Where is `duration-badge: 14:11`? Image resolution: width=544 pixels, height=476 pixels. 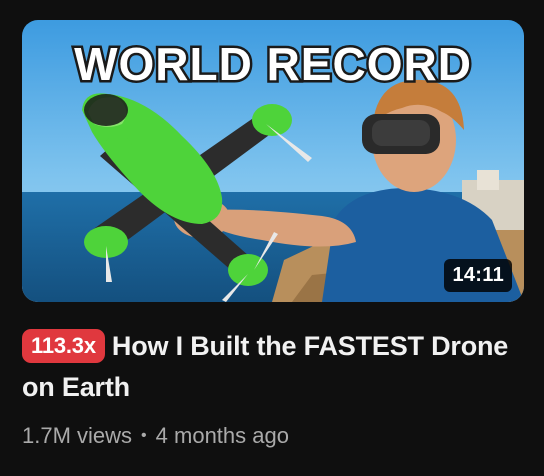
duration-badge: 14:11 is located at coordinates (478, 275).